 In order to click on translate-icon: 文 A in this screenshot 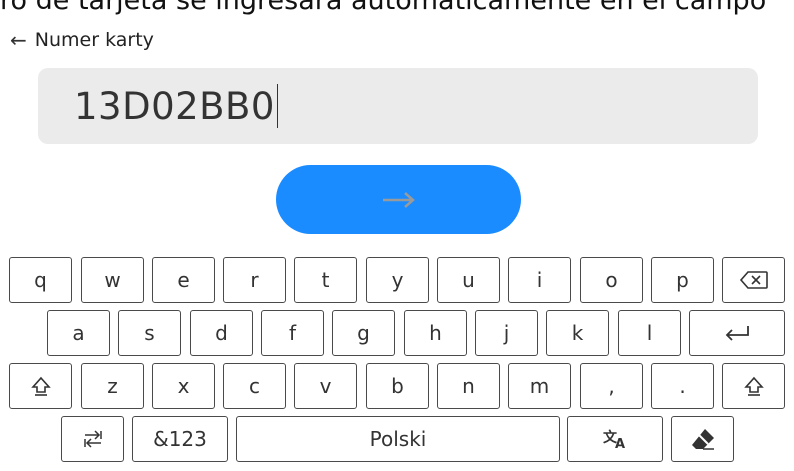, I will do `click(615, 439)`.